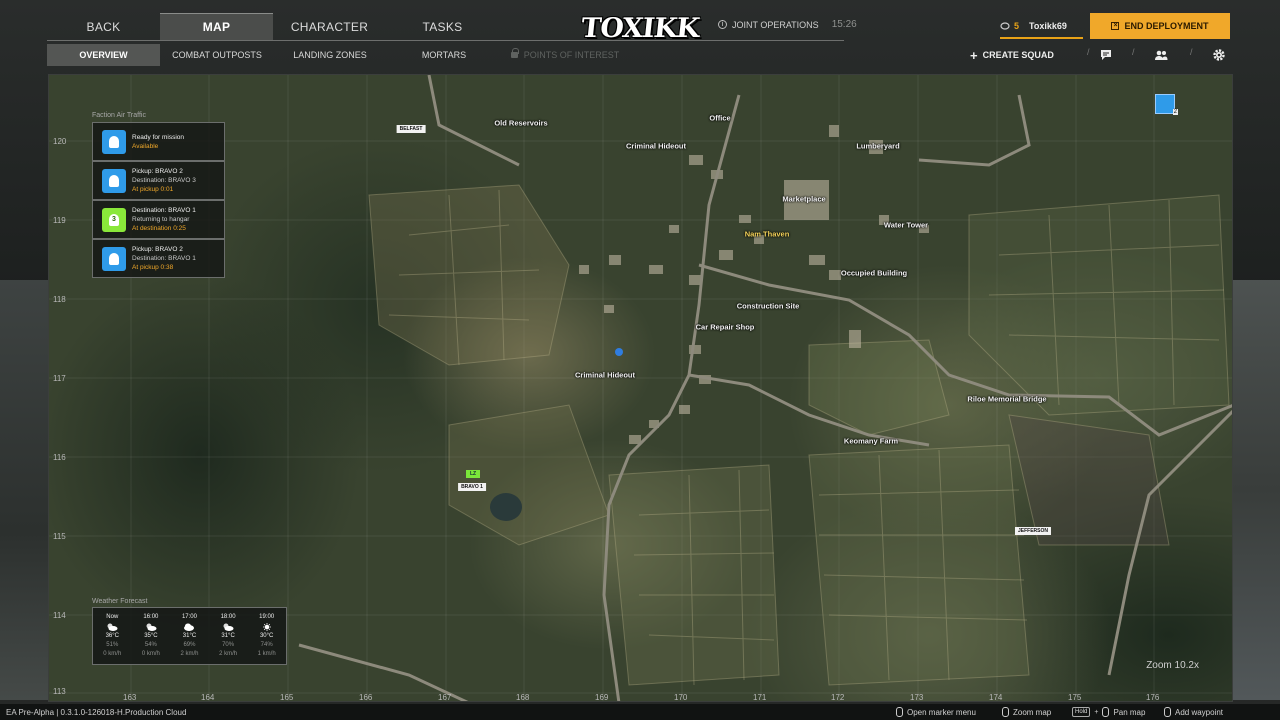 Image resolution: width=1280 pixels, height=720 pixels. I want to click on weather-temp: 35°C, so click(151, 636).